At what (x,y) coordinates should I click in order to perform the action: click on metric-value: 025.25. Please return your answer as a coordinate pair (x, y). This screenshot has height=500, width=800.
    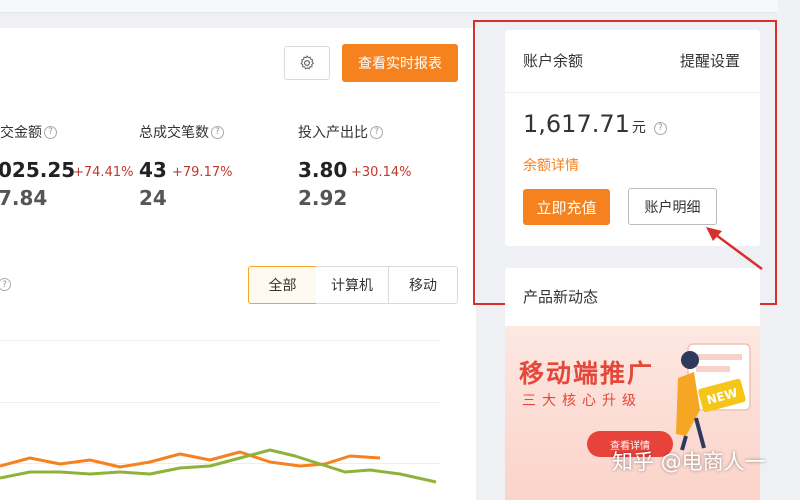
    Looking at the image, I should click on (38, 170).